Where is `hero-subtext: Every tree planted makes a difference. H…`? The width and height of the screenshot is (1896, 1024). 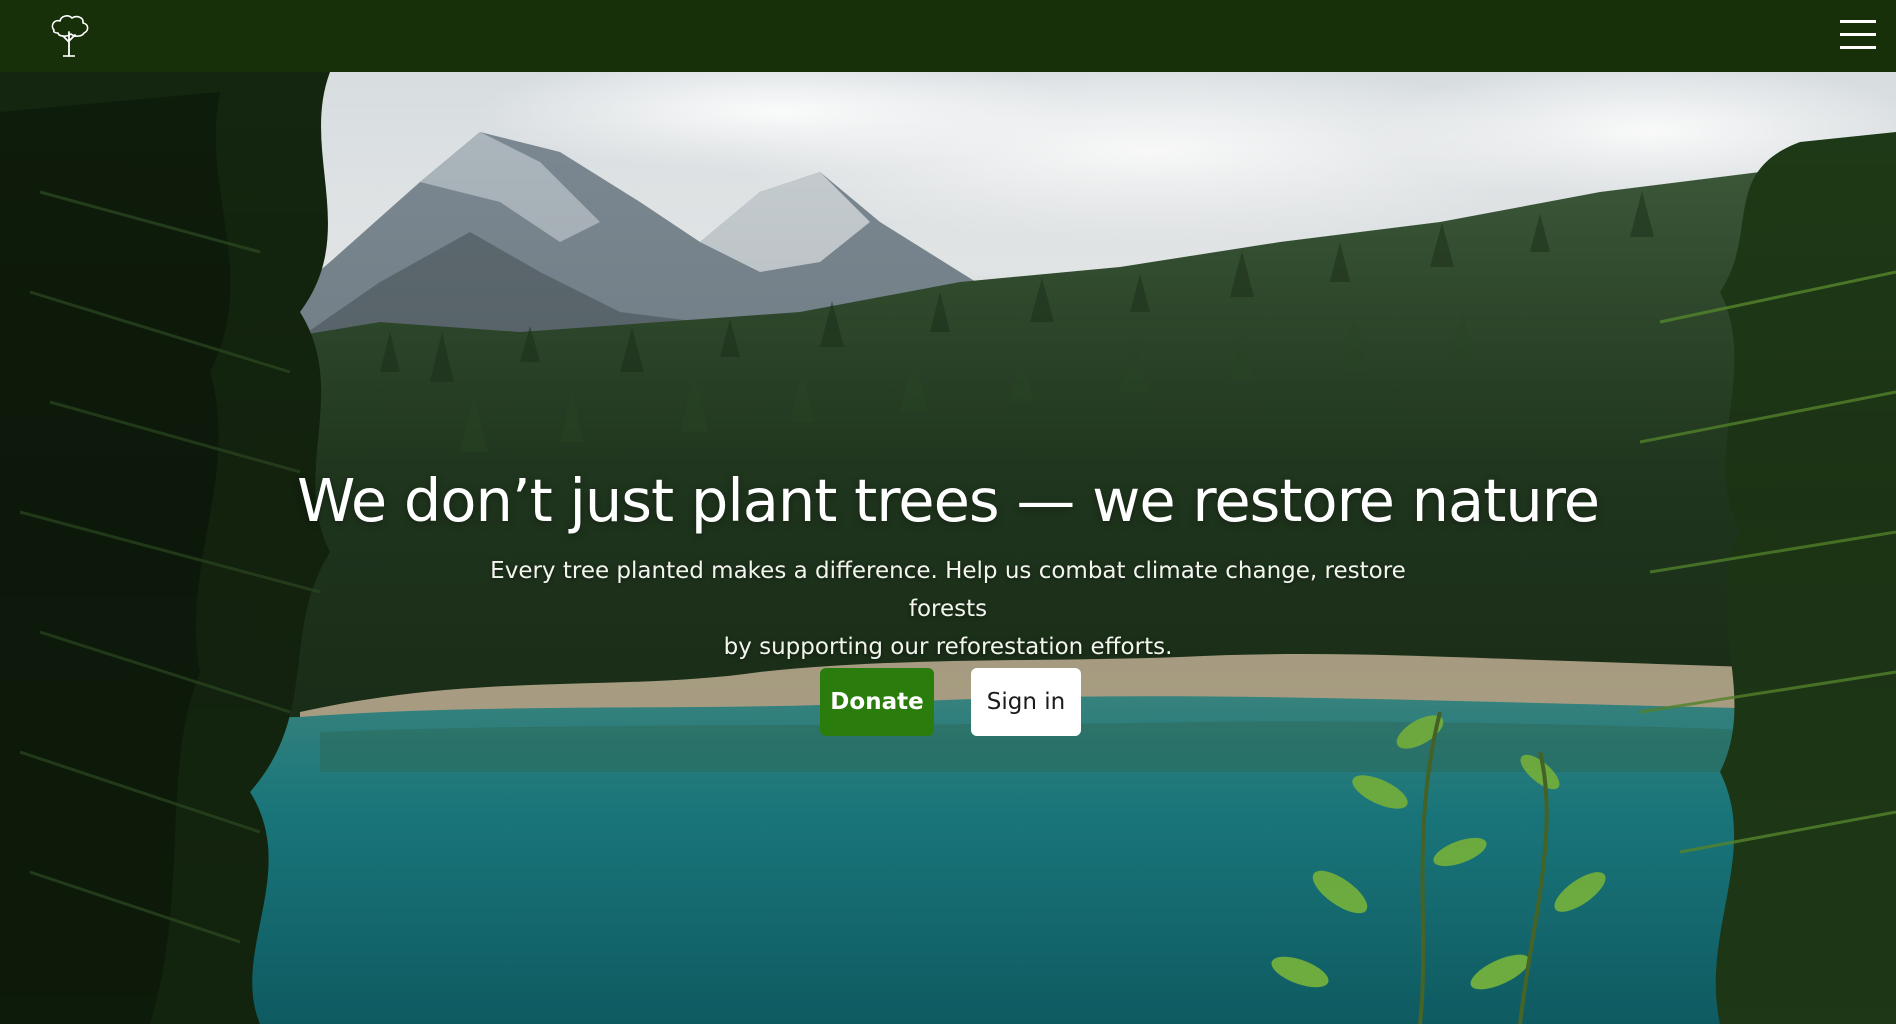
hero-subtext: Every tree planted makes a difference. H… is located at coordinates (948, 609).